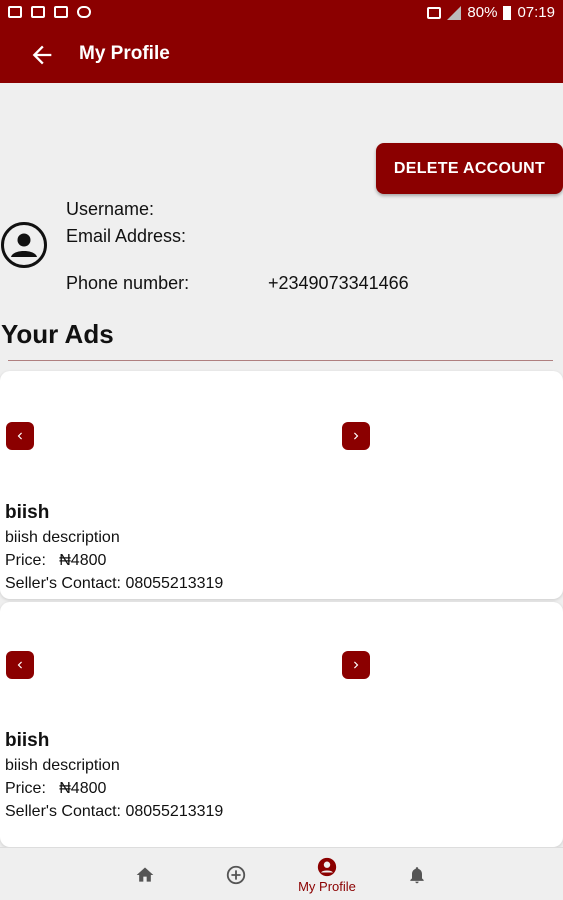 This screenshot has width=563, height=900. What do you see at coordinates (434, 12) in the screenshot?
I see `cast-icon` at bounding box center [434, 12].